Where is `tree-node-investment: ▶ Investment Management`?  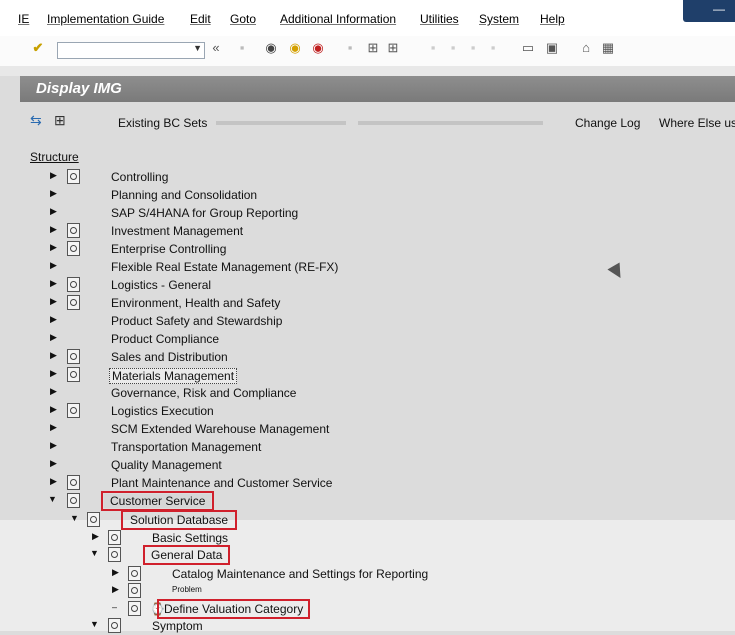 tree-node-investment: ▶ Investment Management is located at coordinates (367, 231).